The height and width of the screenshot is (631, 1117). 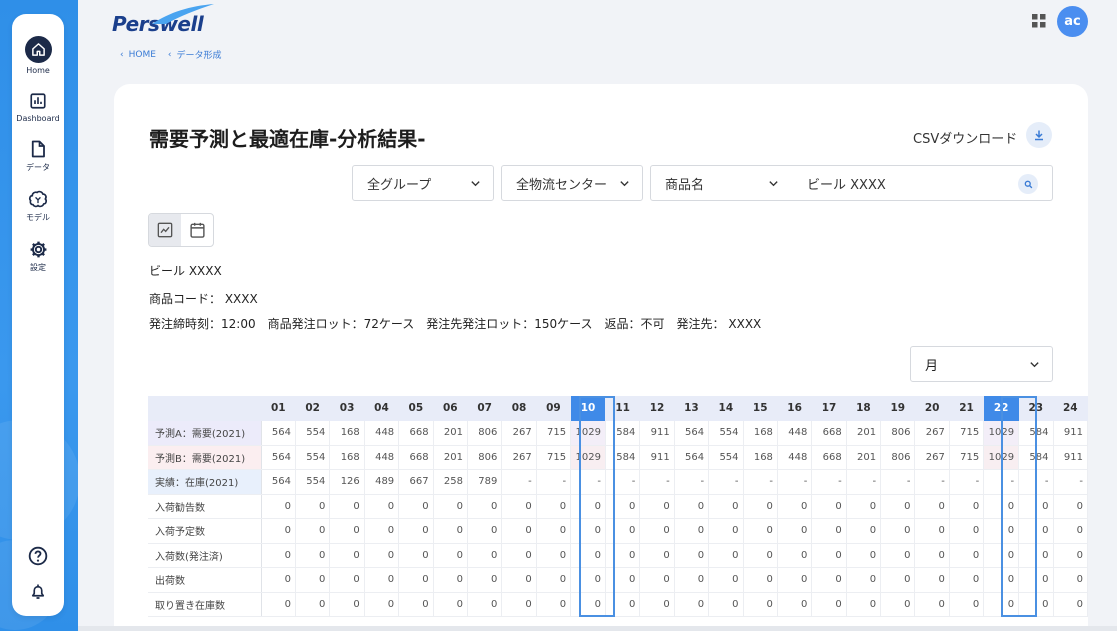 I want to click on sidebar-item-settings: 設定, so click(x=38, y=256).